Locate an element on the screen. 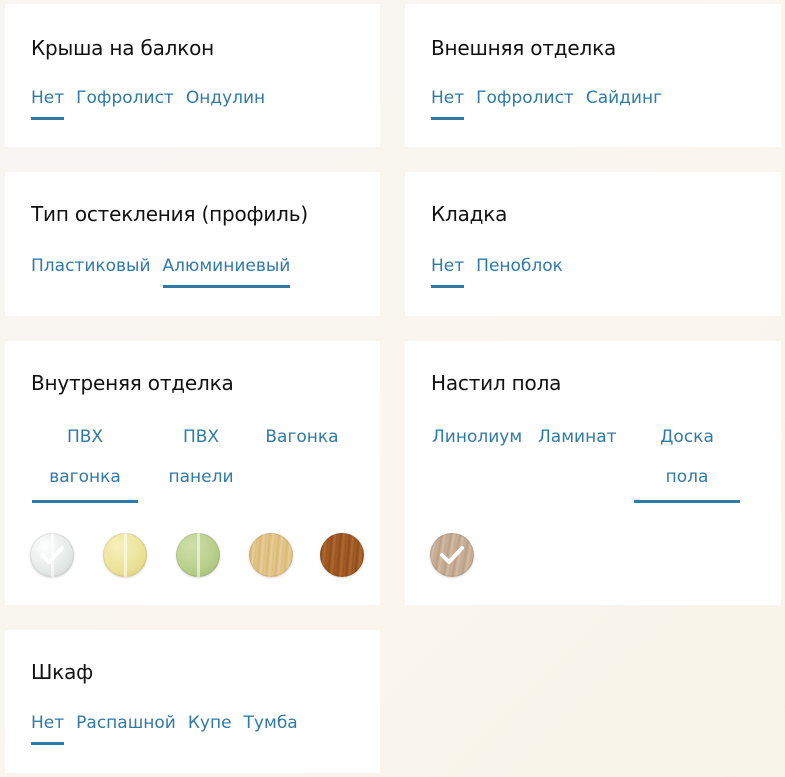 The image size is (785, 777). flooring-option-laminate-line1: Ламинат is located at coordinates (577, 437).